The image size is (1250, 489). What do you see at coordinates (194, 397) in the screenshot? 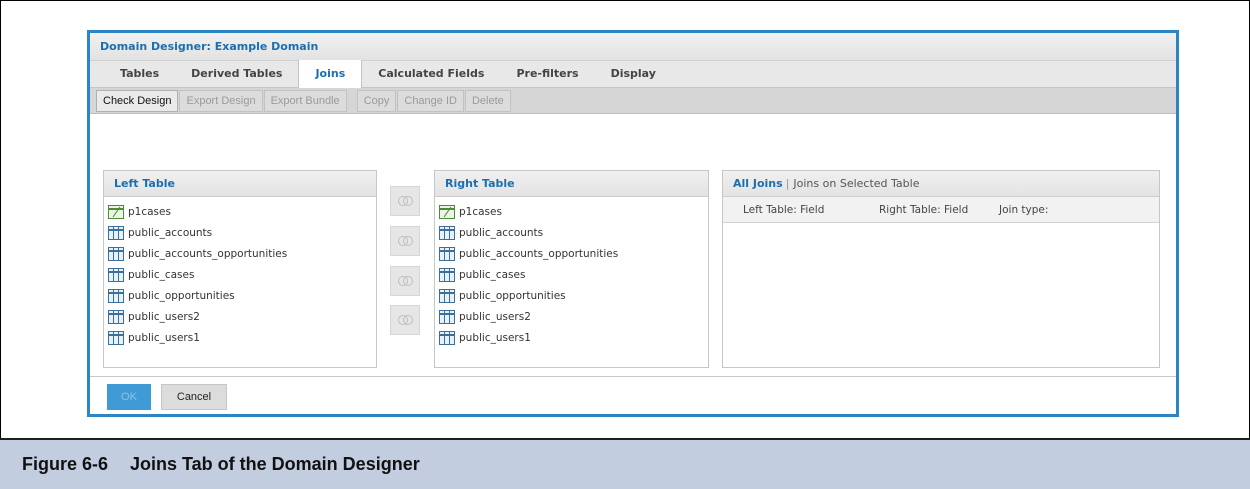
I see `cancel-button: Cancel` at bounding box center [194, 397].